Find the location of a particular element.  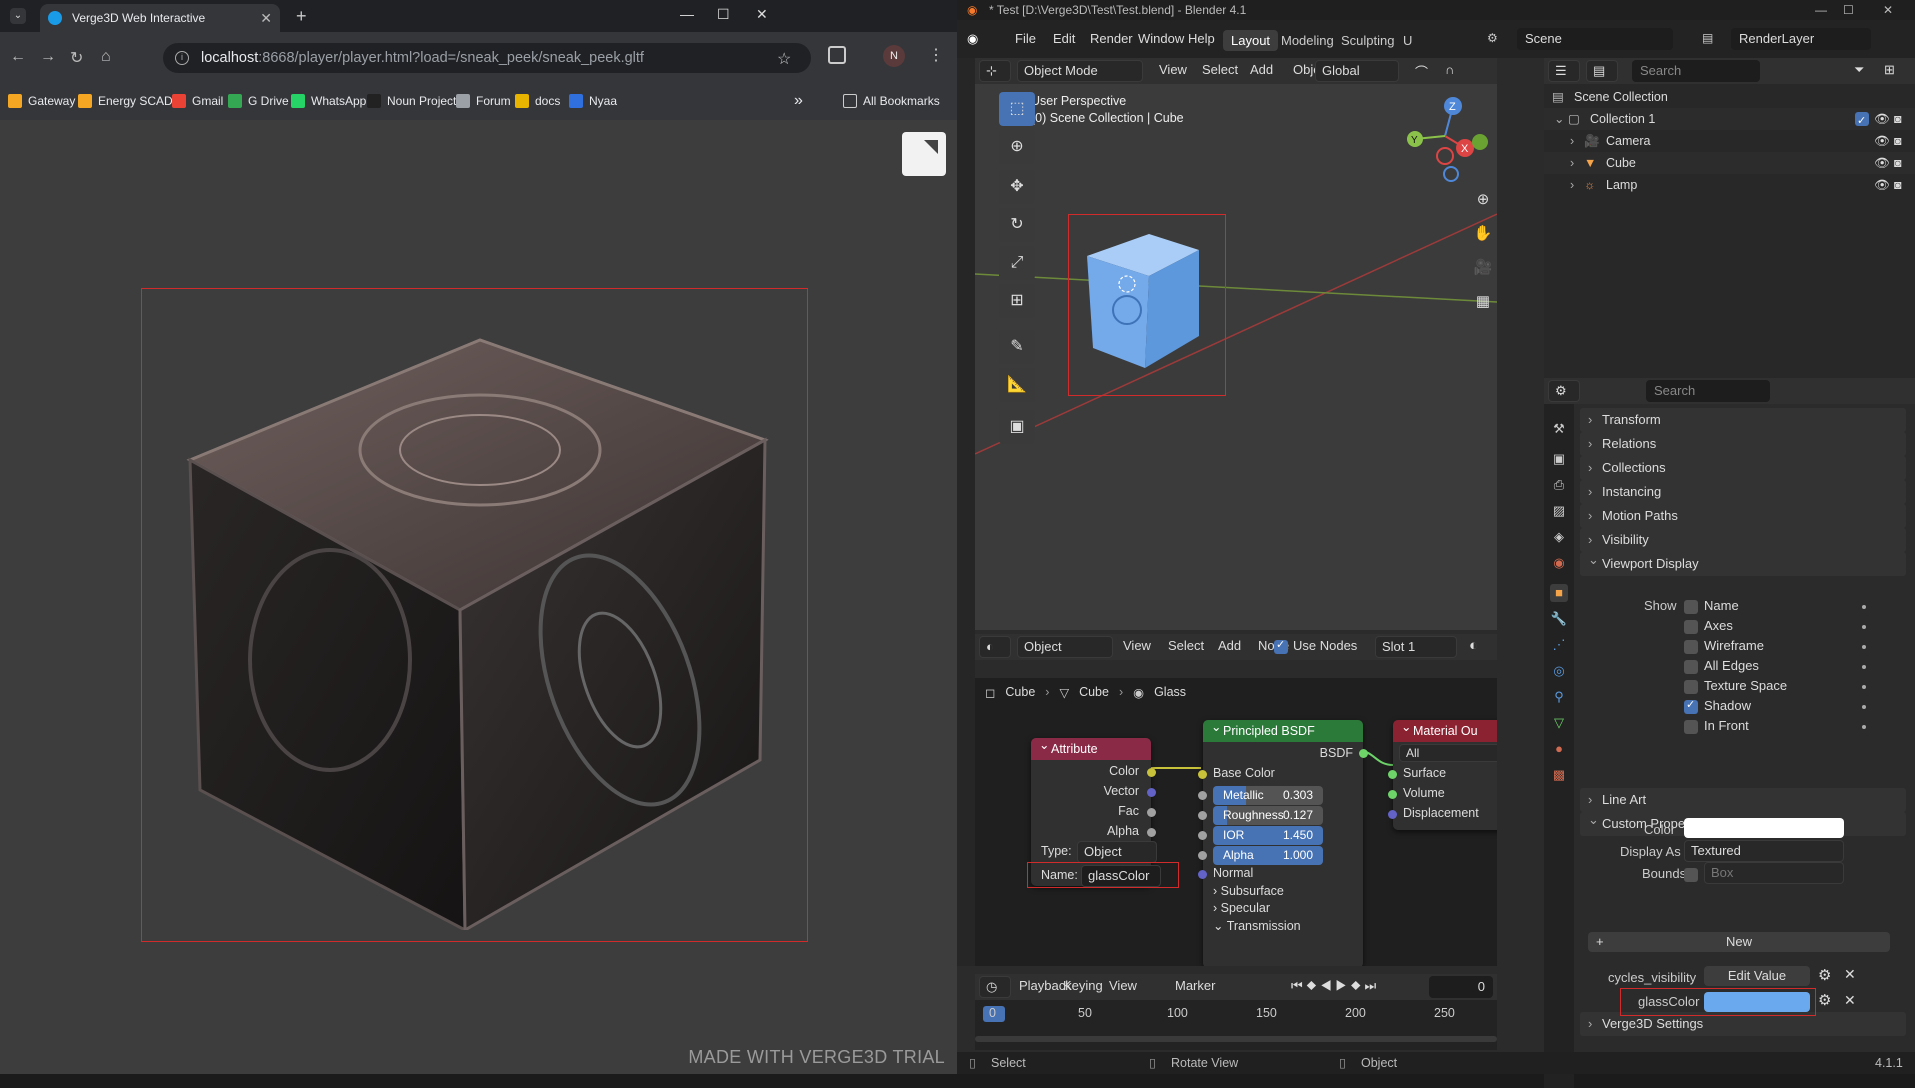

output-displacement-socket is located at coordinates (1392, 814).